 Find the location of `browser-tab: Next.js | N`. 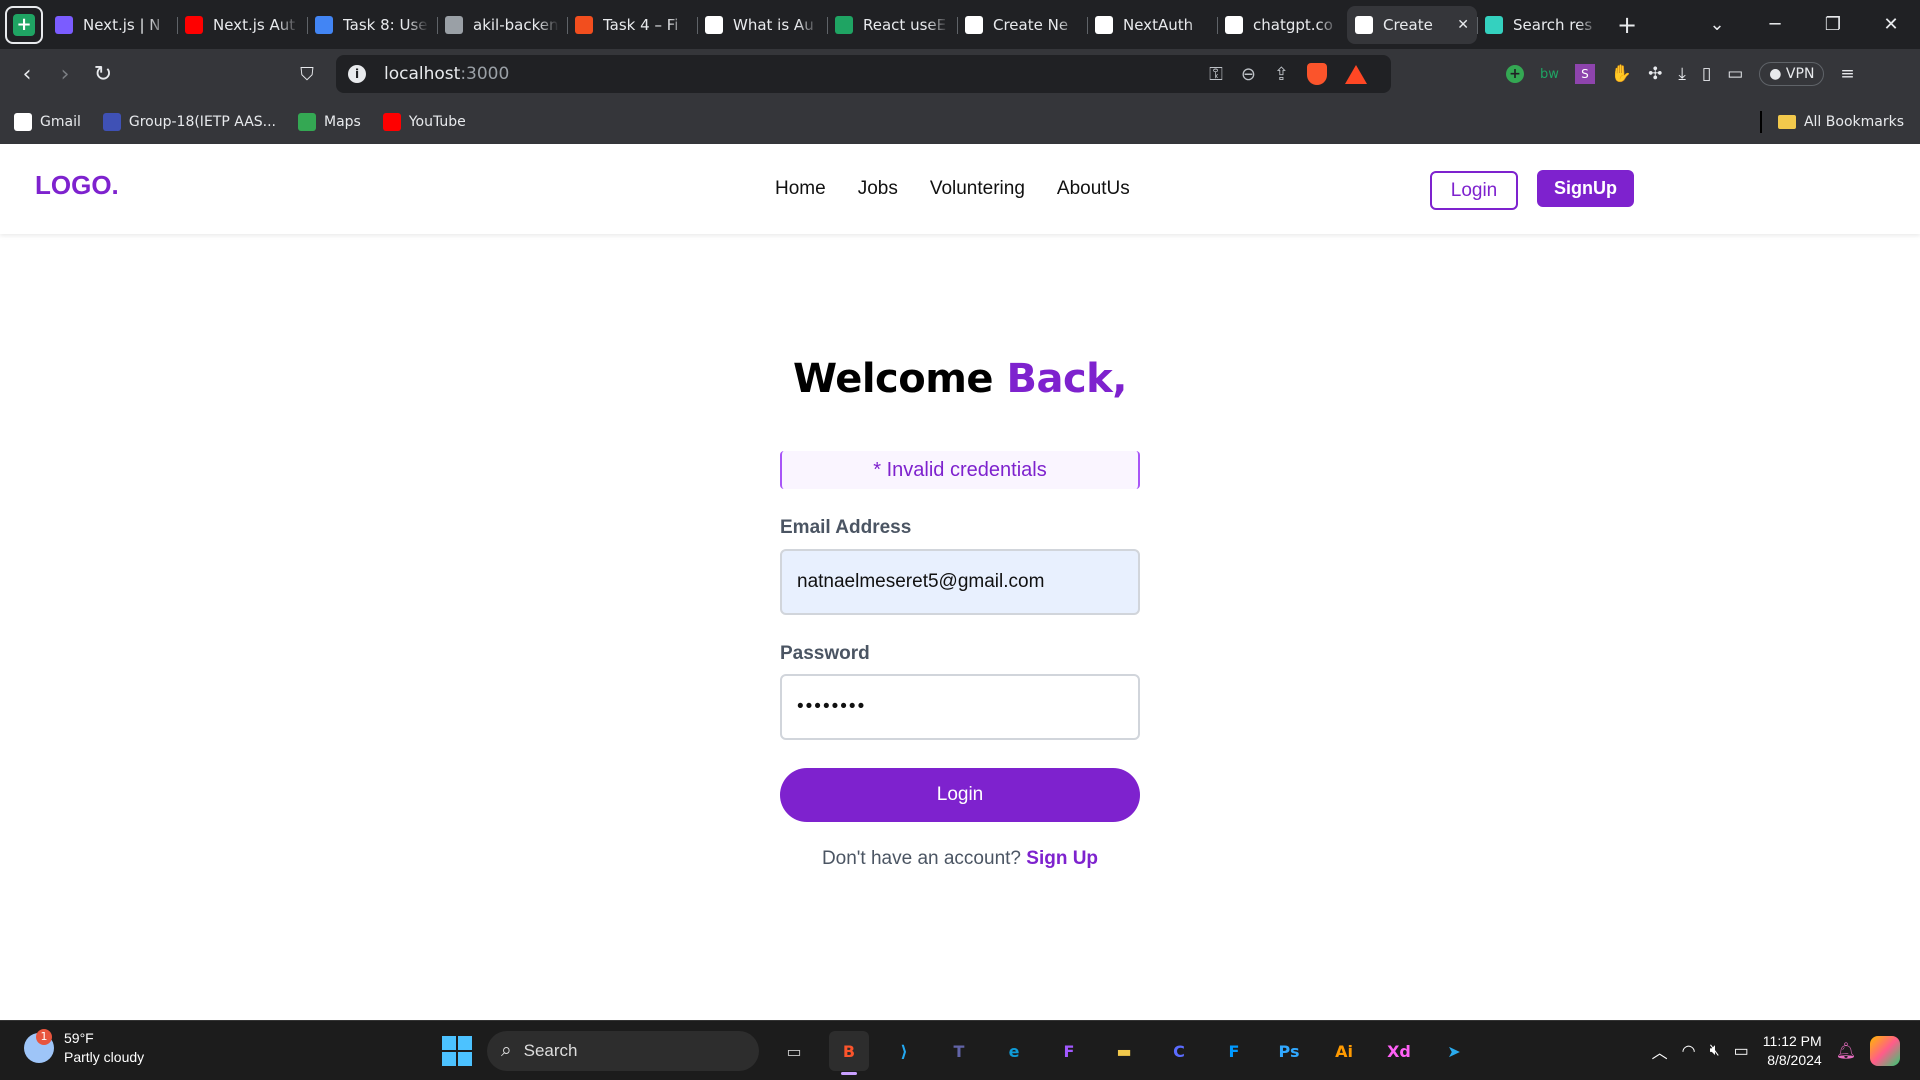

browser-tab: Next.js | N is located at coordinates (112, 25).